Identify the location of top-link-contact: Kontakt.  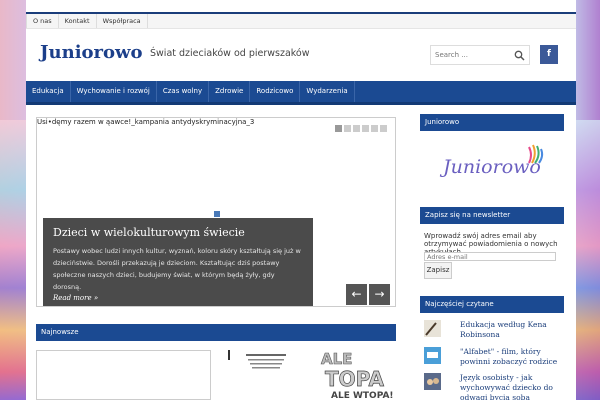
(78, 21).